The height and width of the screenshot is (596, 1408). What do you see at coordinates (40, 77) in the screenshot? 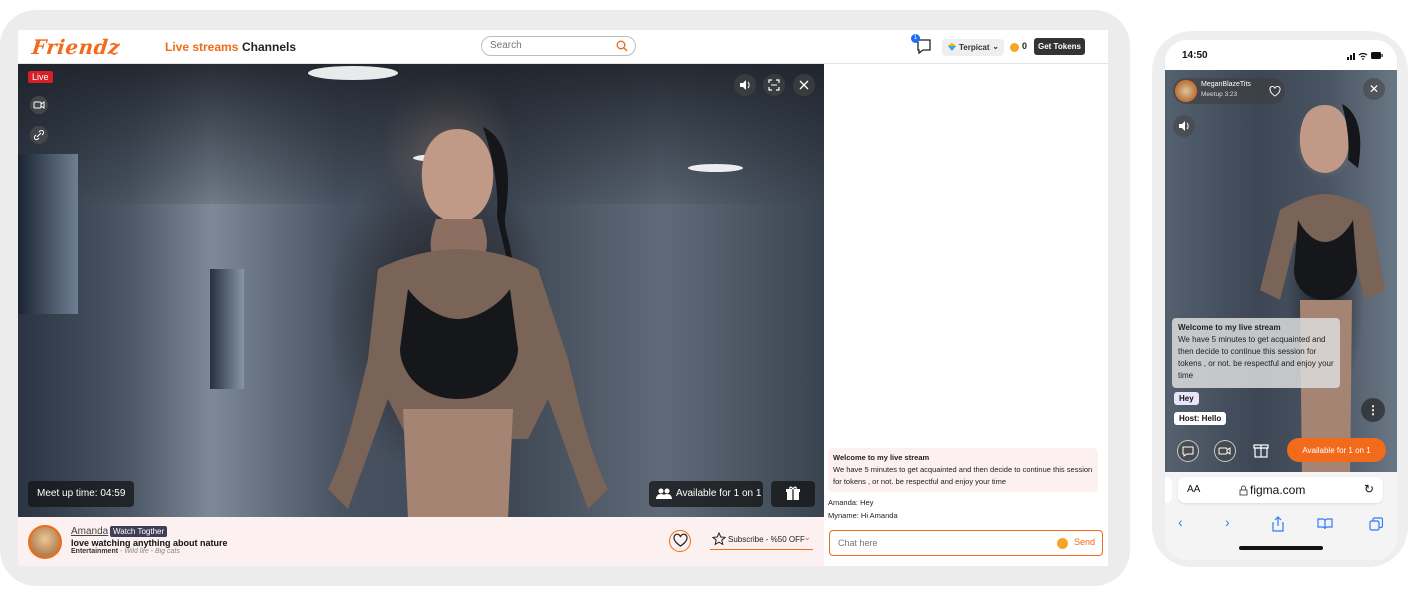
I see `live-badge: Live` at bounding box center [40, 77].